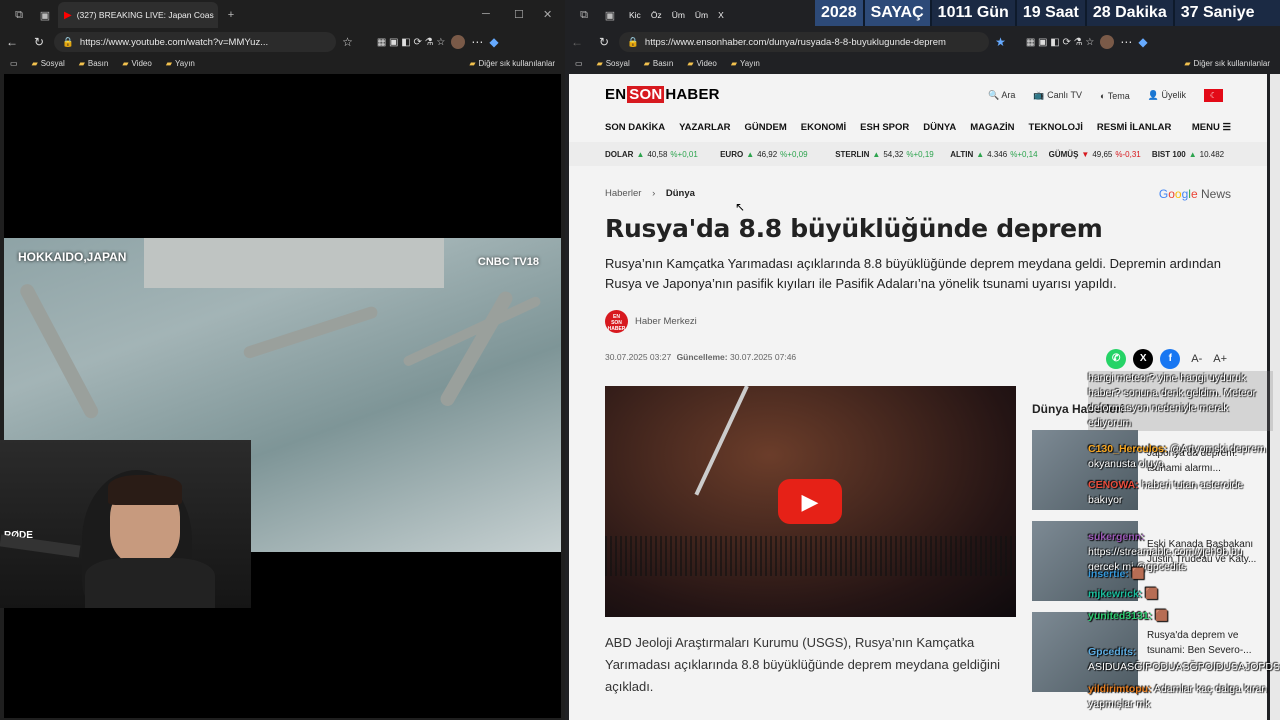 The height and width of the screenshot is (720, 1280). I want to click on nav-dunya: DÜNYA, so click(939, 127).